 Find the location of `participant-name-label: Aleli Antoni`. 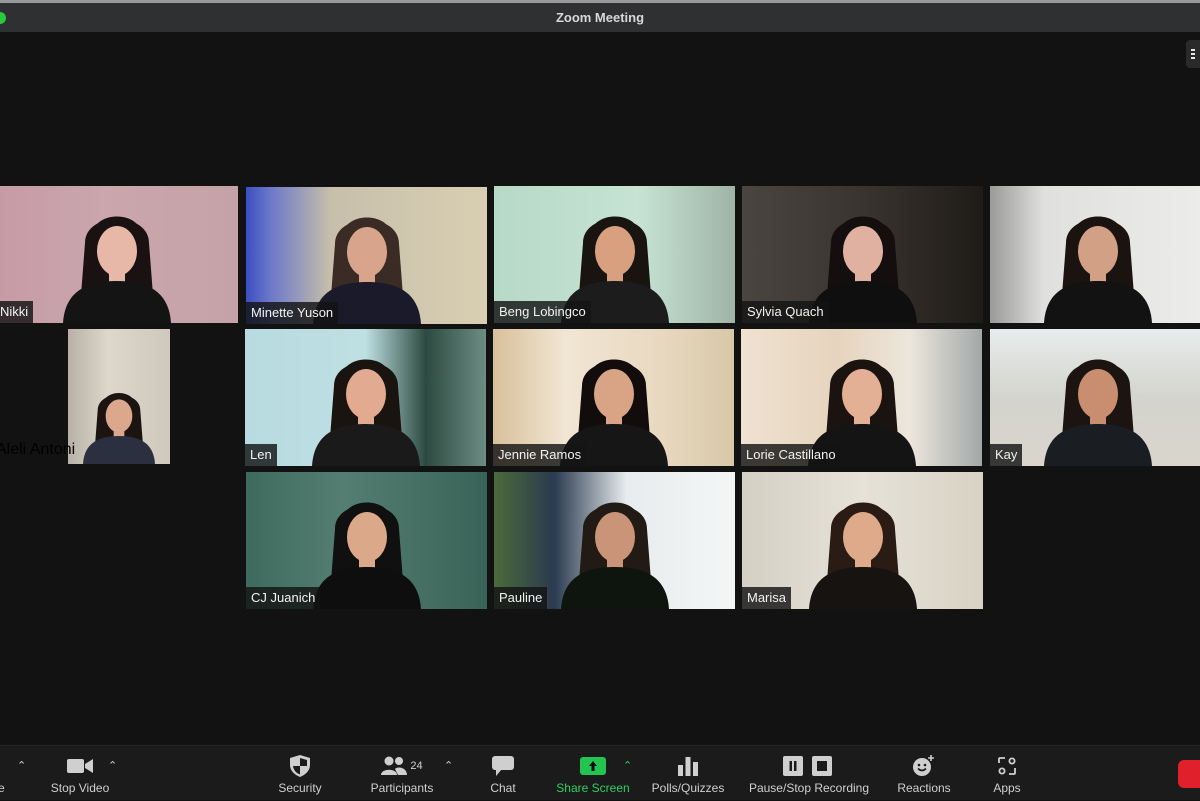

participant-name-label: Aleli Antoni is located at coordinates (38, 449).